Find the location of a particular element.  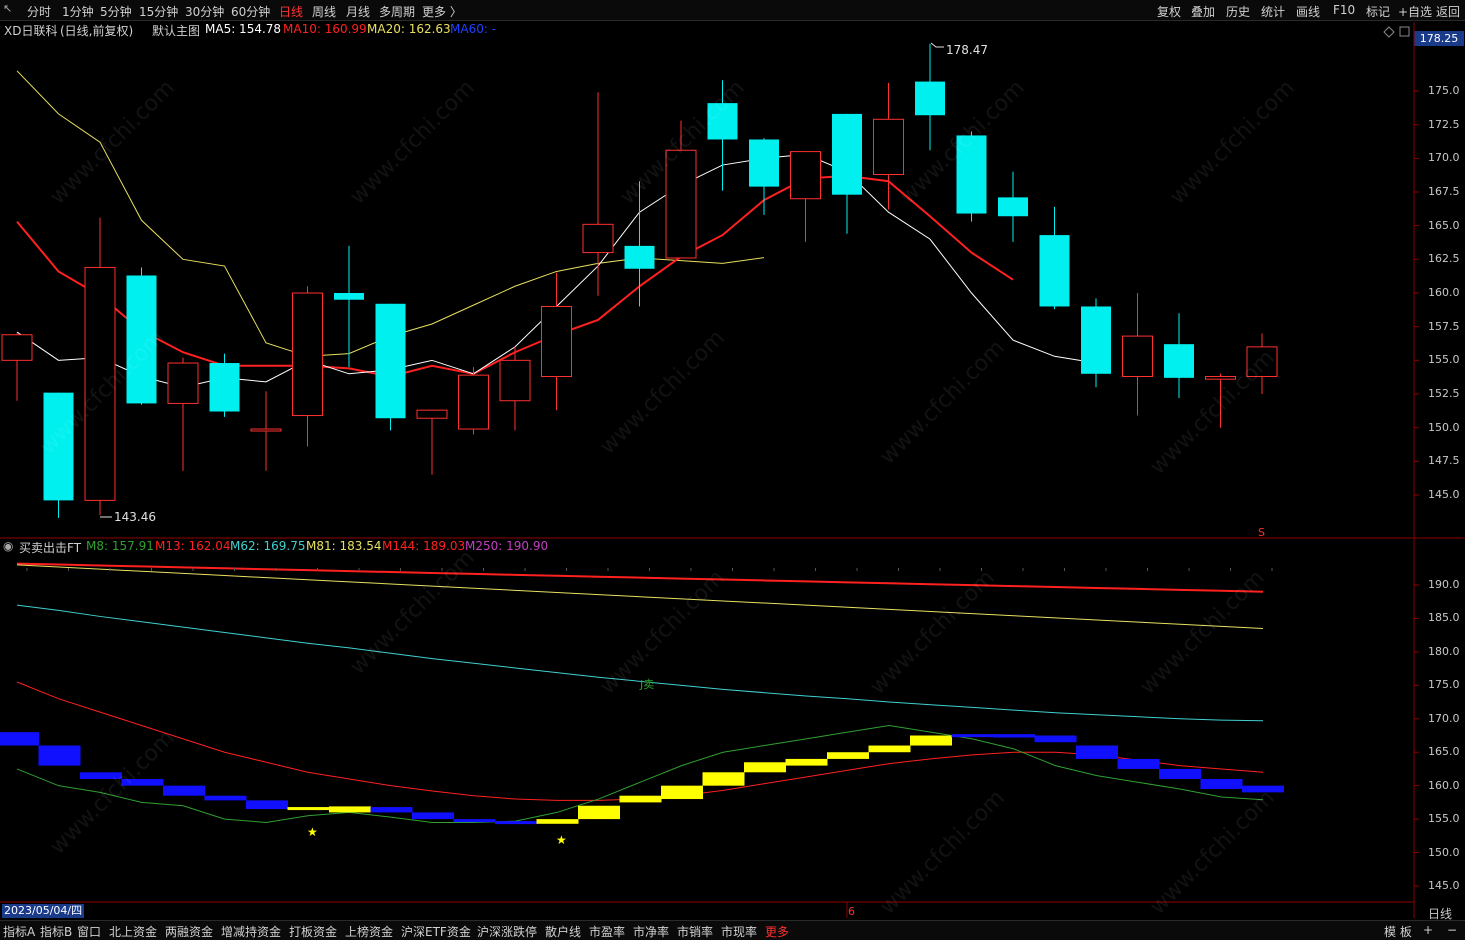

month-marker: 6 is located at coordinates (851, 911).